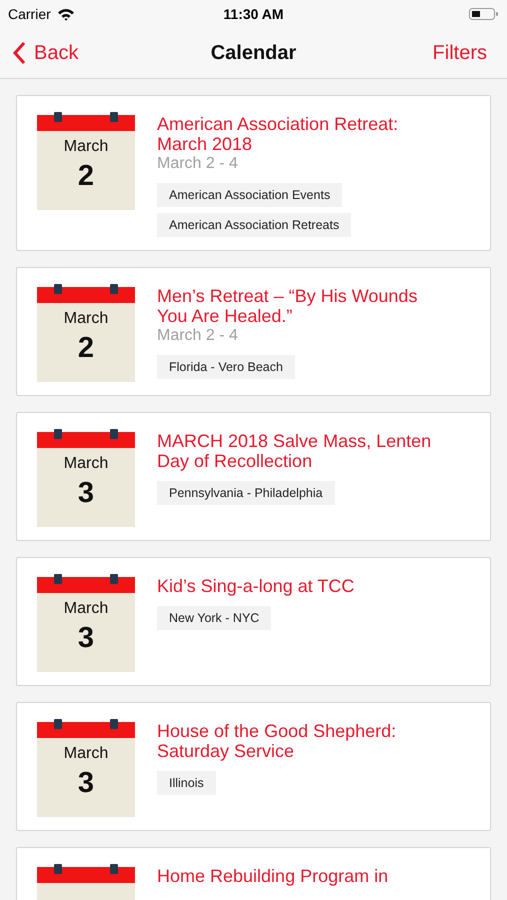 This screenshot has width=507, height=900. What do you see at coordinates (253, 766) in the screenshot?
I see `event-card: March 3 House of the Good Shepherd: Saturday Service Illinois` at bounding box center [253, 766].